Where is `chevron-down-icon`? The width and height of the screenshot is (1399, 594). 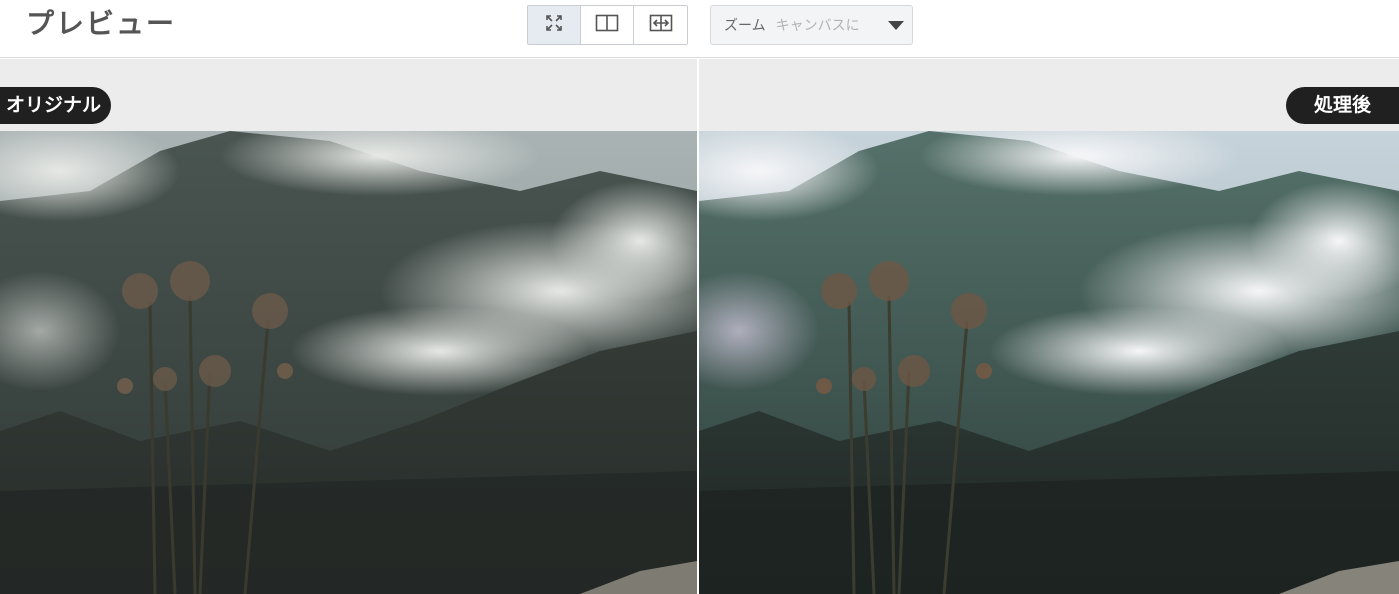
chevron-down-icon is located at coordinates (896, 25).